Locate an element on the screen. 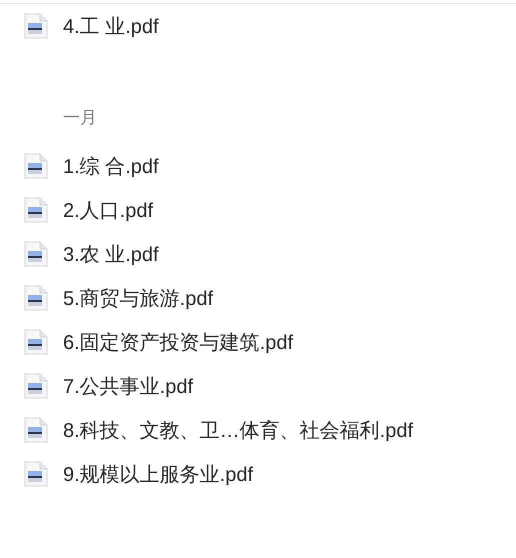 This screenshot has height=558, width=516. file-name: 1.综 合.pdf is located at coordinates (111, 166).